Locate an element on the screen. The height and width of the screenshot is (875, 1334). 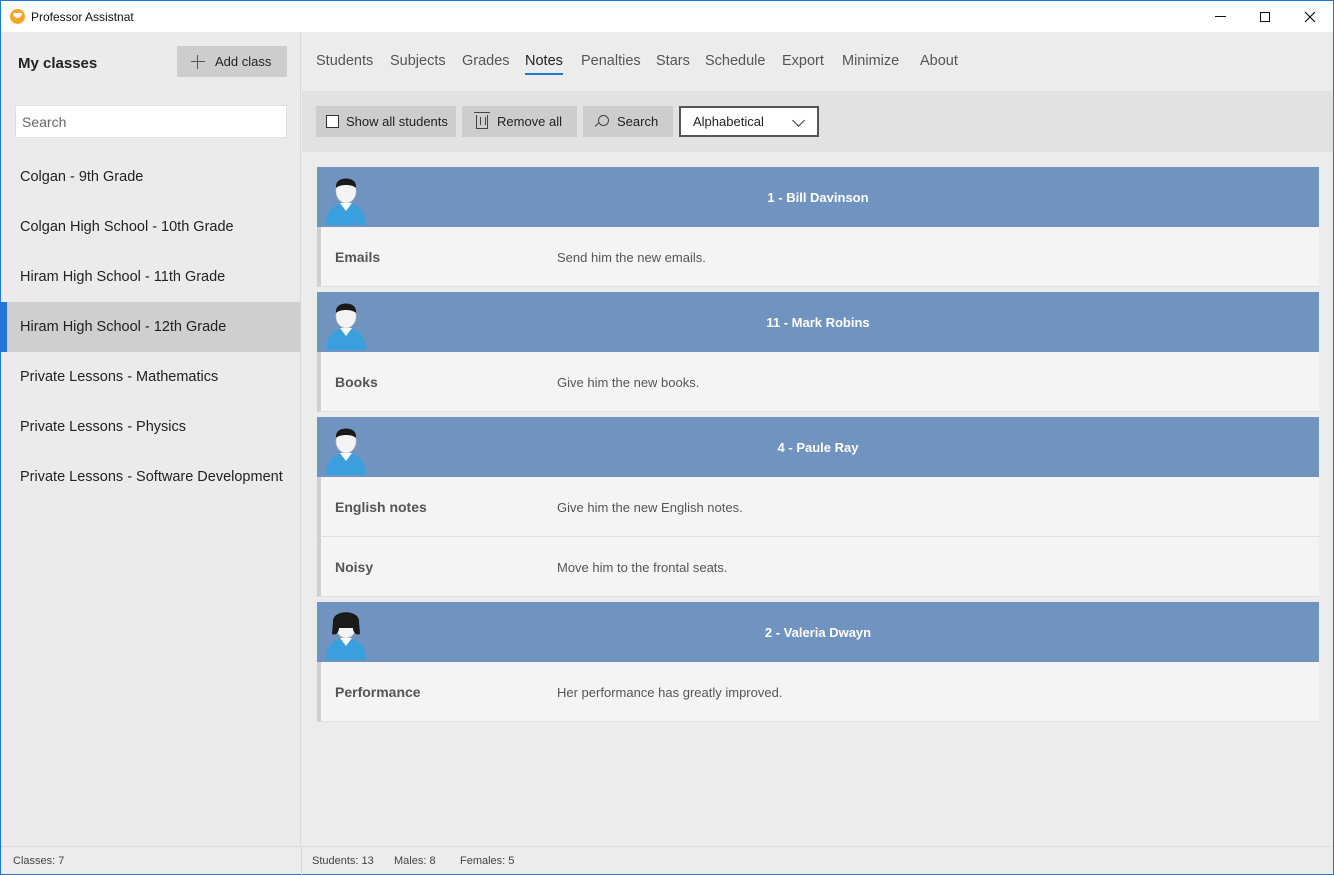
add-class-button: Add class is located at coordinates (232, 61).